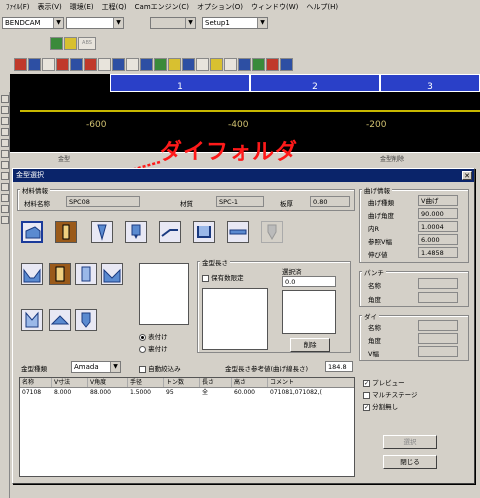 Image resolution: width=480 pixels, height=498 pixels. I want to click on die-name-label: 名称, so click(374, 328).